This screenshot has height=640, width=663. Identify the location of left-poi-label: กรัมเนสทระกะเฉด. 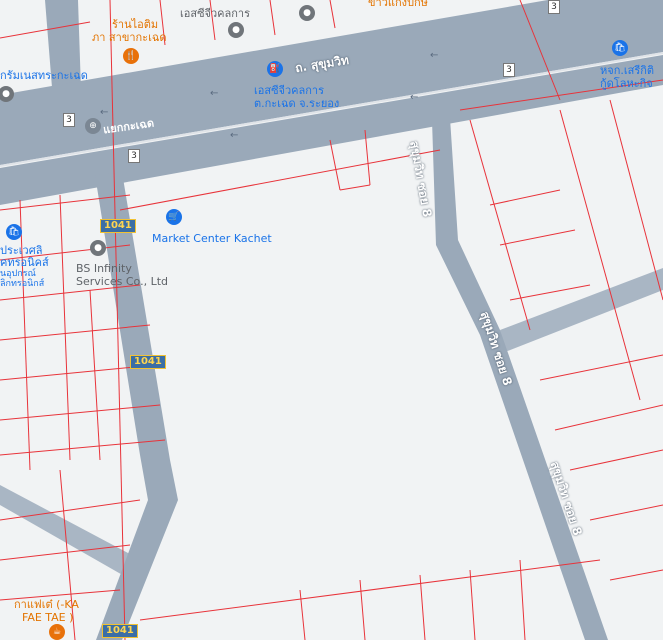
(44, 75).